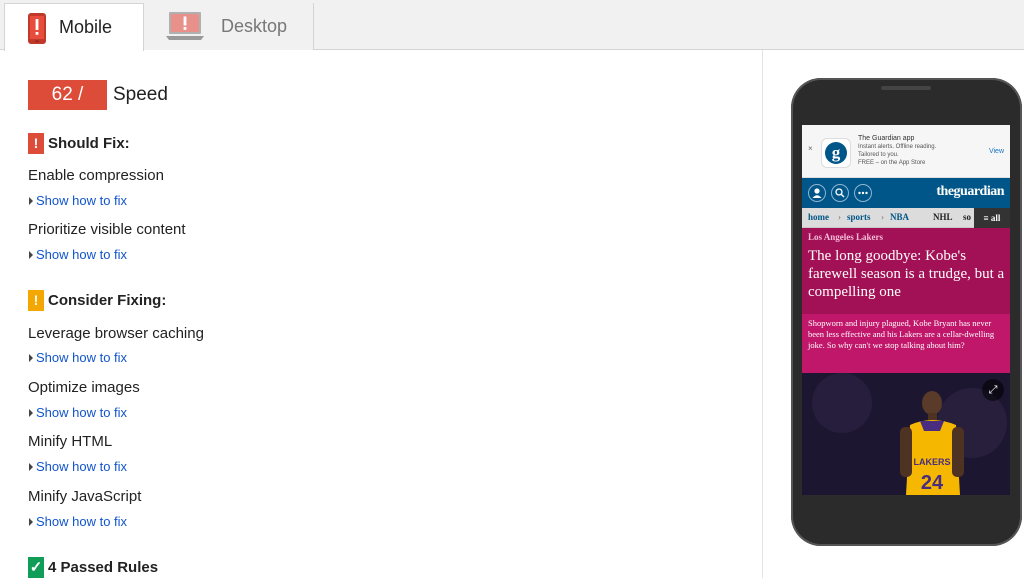 This screenshot has height=578, width=1024. Describe the element at coordinates (762, 314) in the screenshot. I see `panel-divider` at that location.